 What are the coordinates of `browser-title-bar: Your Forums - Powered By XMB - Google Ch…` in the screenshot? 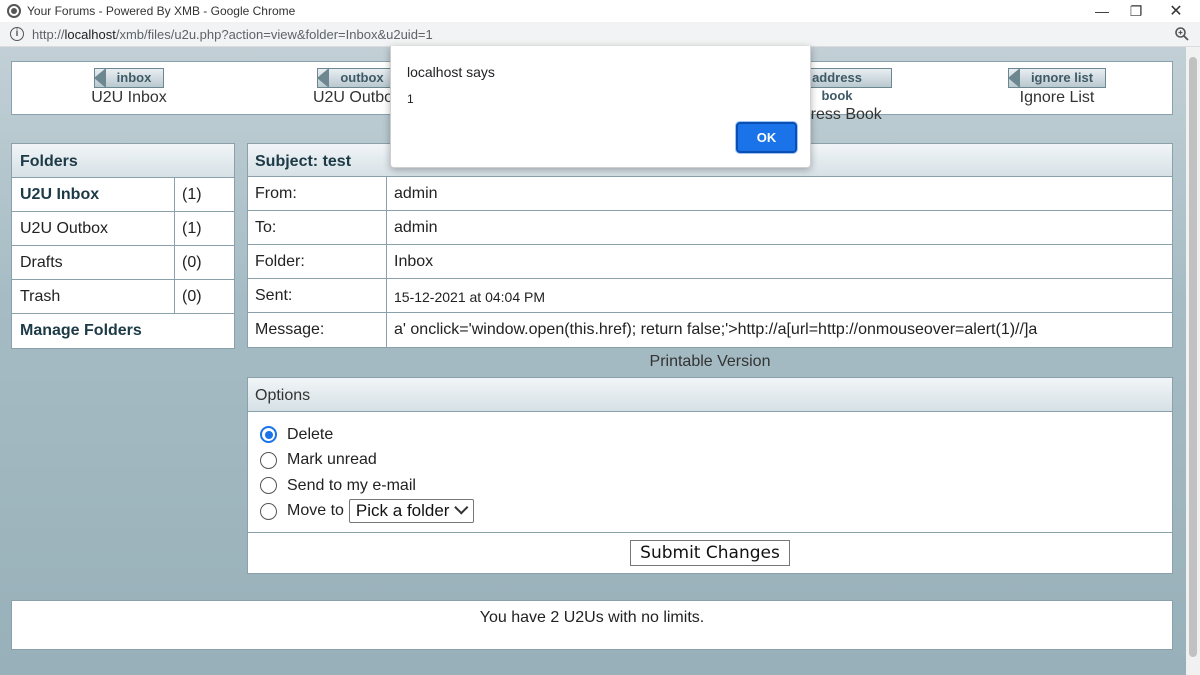 It's located at (600, 11).